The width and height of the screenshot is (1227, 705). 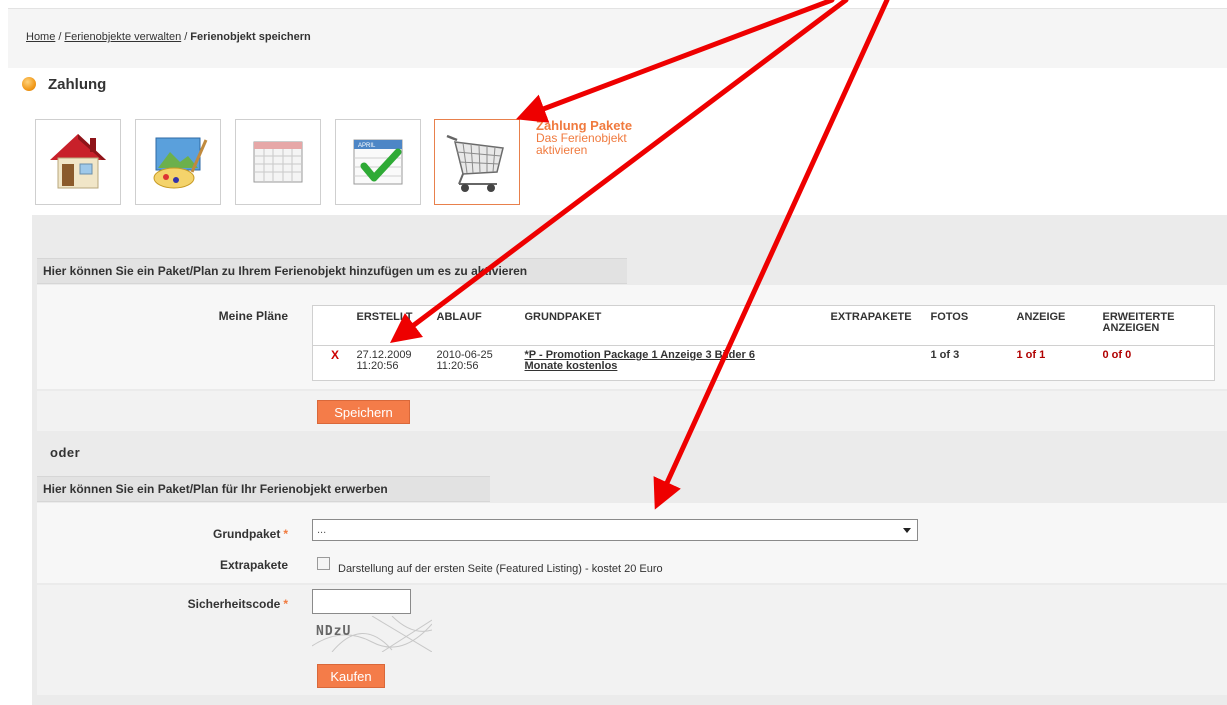 I want to click on paint-palette-icon, so click(x=180, y=163).